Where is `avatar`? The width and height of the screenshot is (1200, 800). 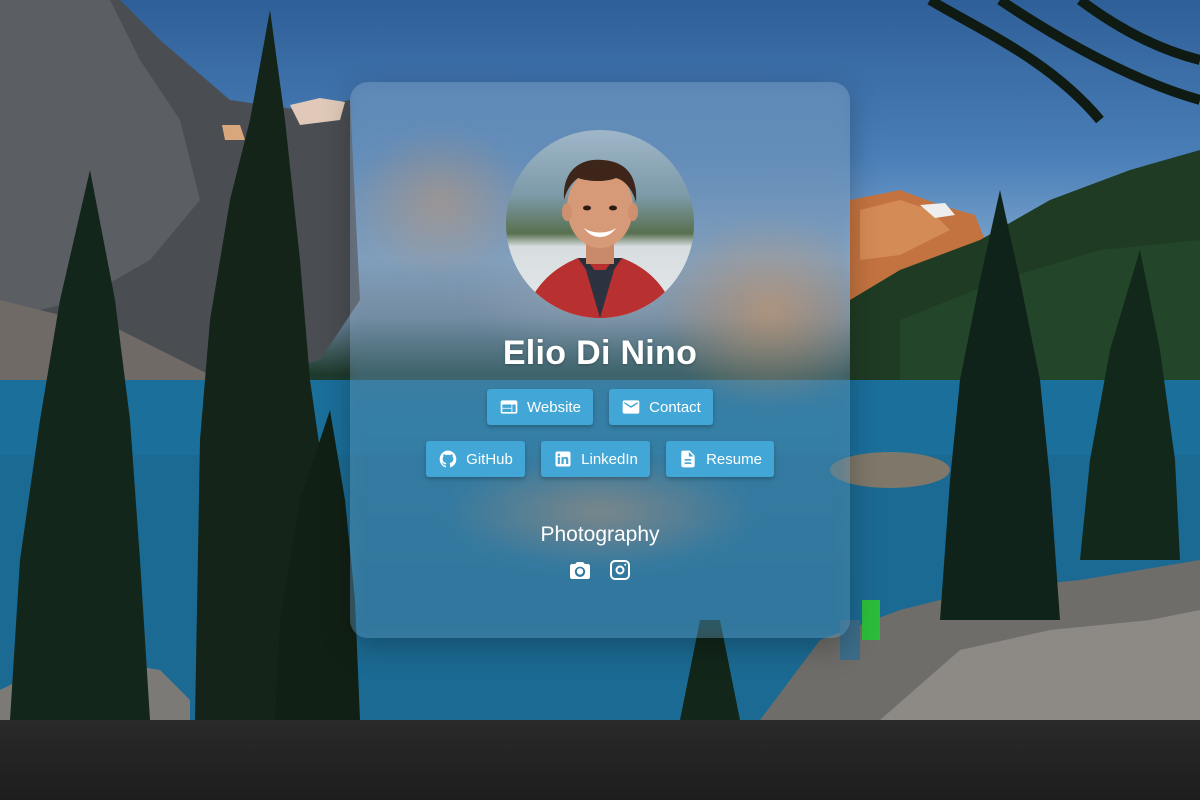 avatar is located at coordinates (600, 224).